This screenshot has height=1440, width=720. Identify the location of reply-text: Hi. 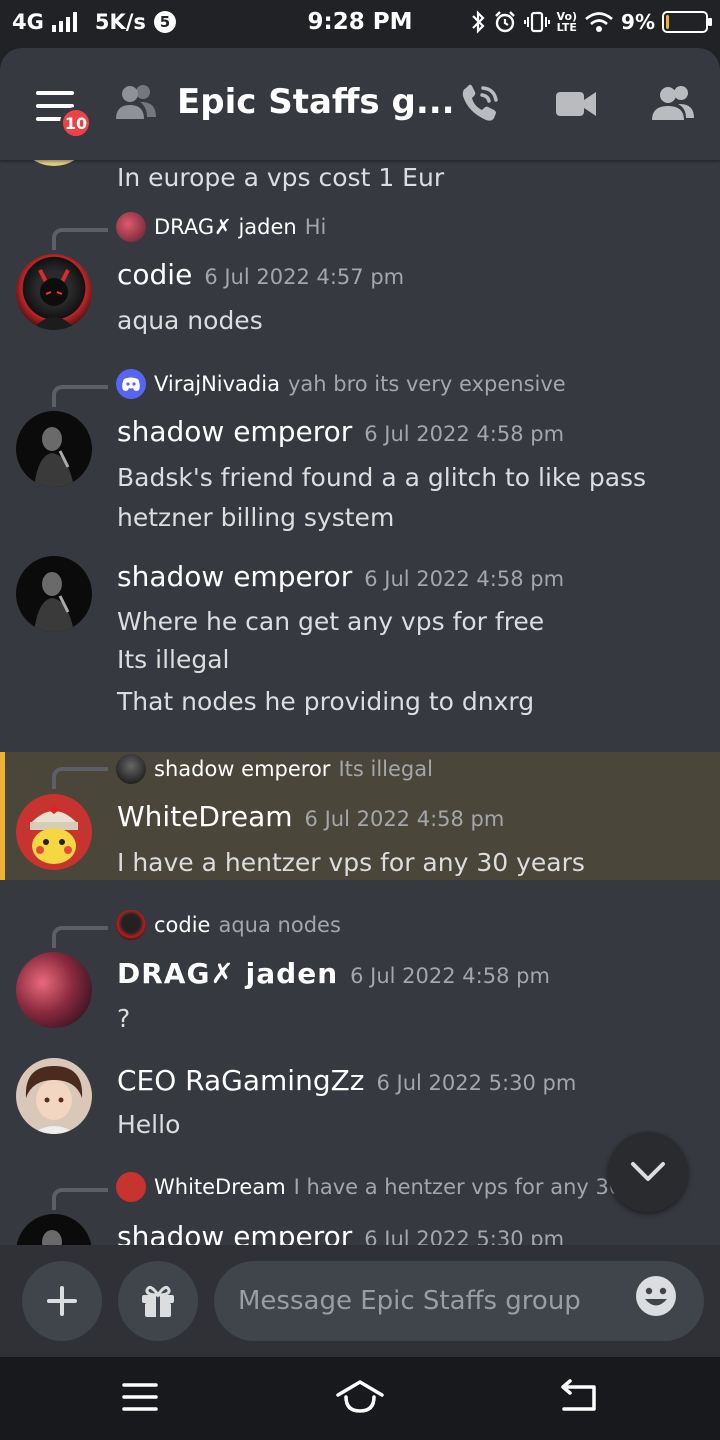
(315, 227).